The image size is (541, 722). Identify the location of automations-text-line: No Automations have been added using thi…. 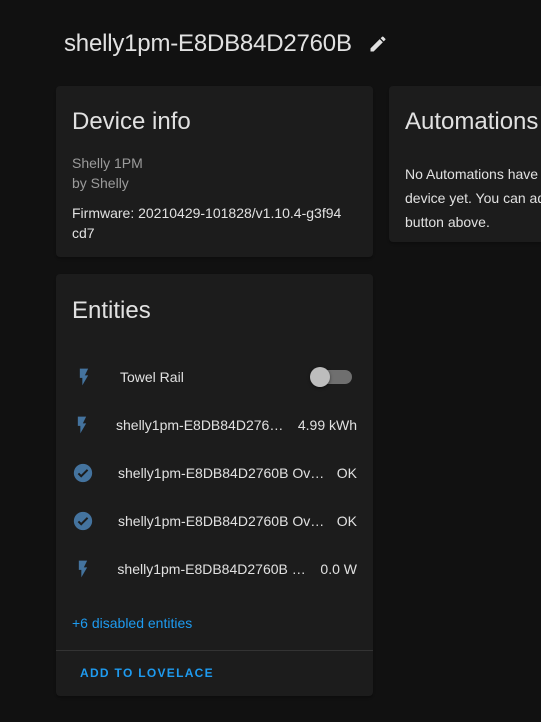
(473, 174).